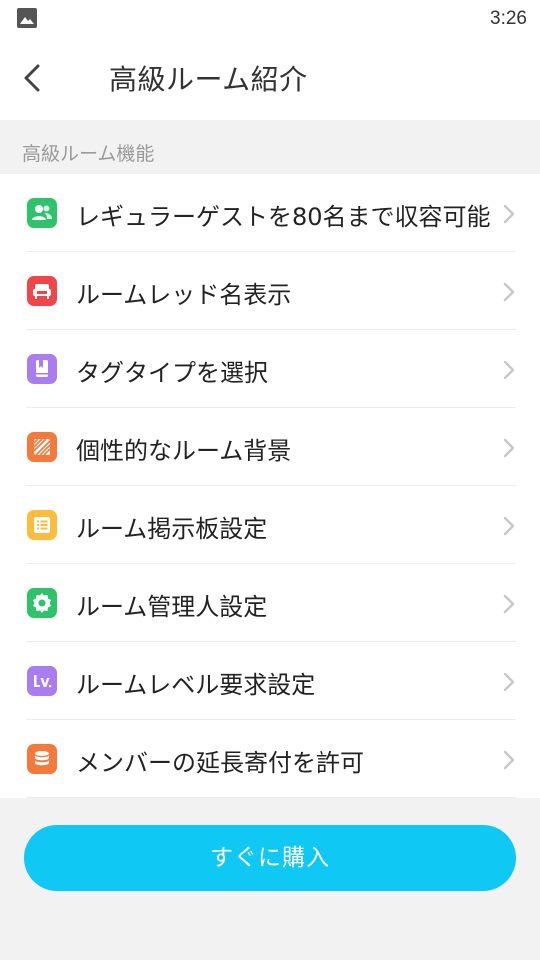 This screenshot has width=540, height=960. Describe the element at coordinates (208, 79) in the screenshot. I see `page-title: 高級ルーム紹介` at that location.